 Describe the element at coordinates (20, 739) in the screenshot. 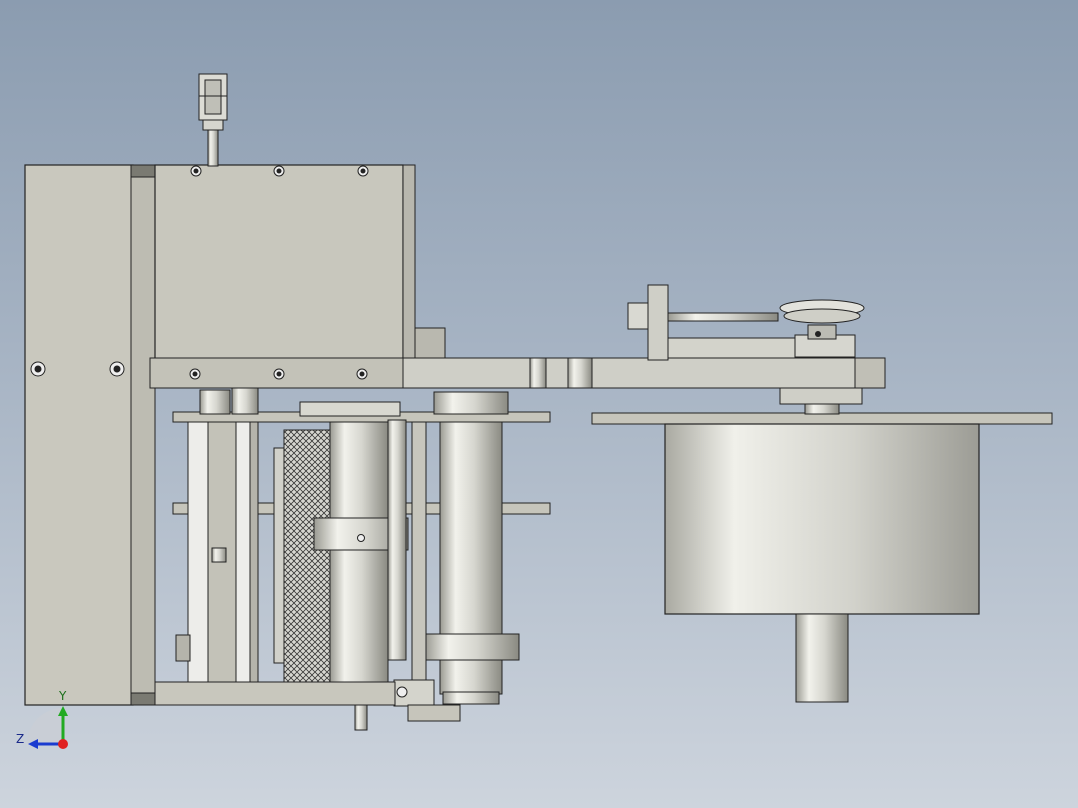

I see `z-axis-label: Z` at that location.